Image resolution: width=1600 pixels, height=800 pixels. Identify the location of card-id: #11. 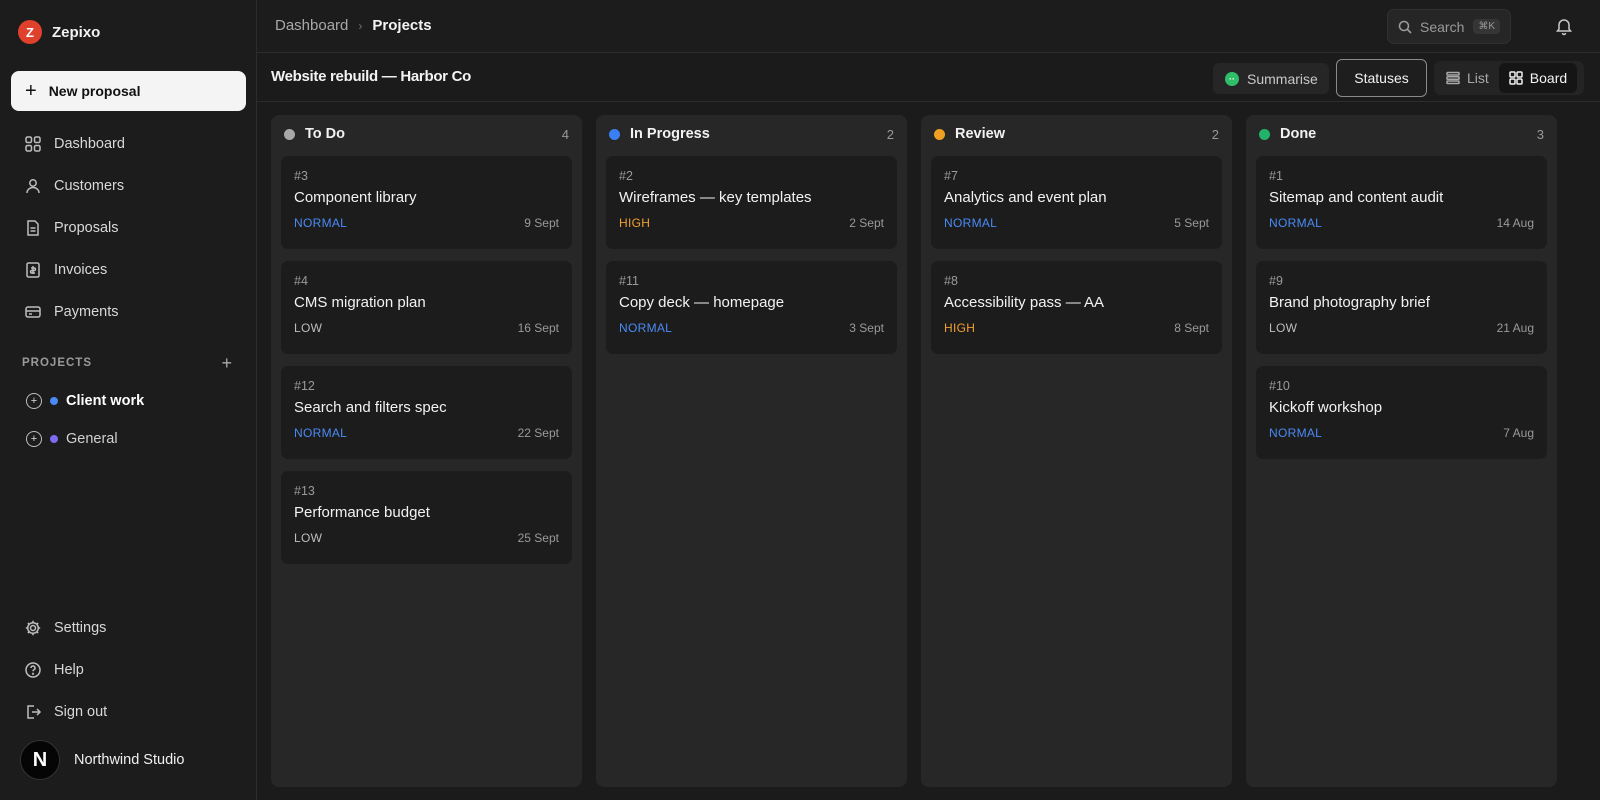
(629, 281).